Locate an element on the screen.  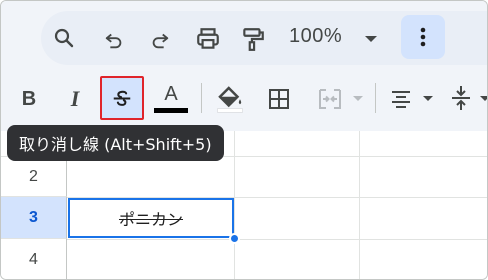
merge-dropdown-icon is located at coordinates (358, 99).